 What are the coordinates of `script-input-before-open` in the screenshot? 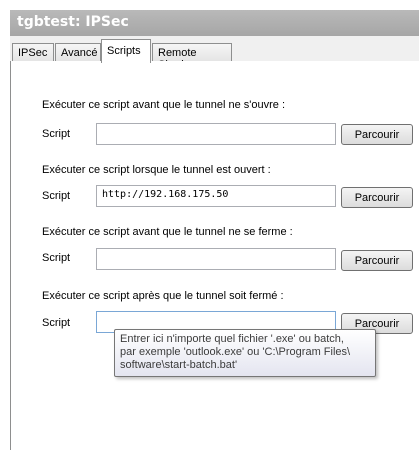 It's located at (216, 134).